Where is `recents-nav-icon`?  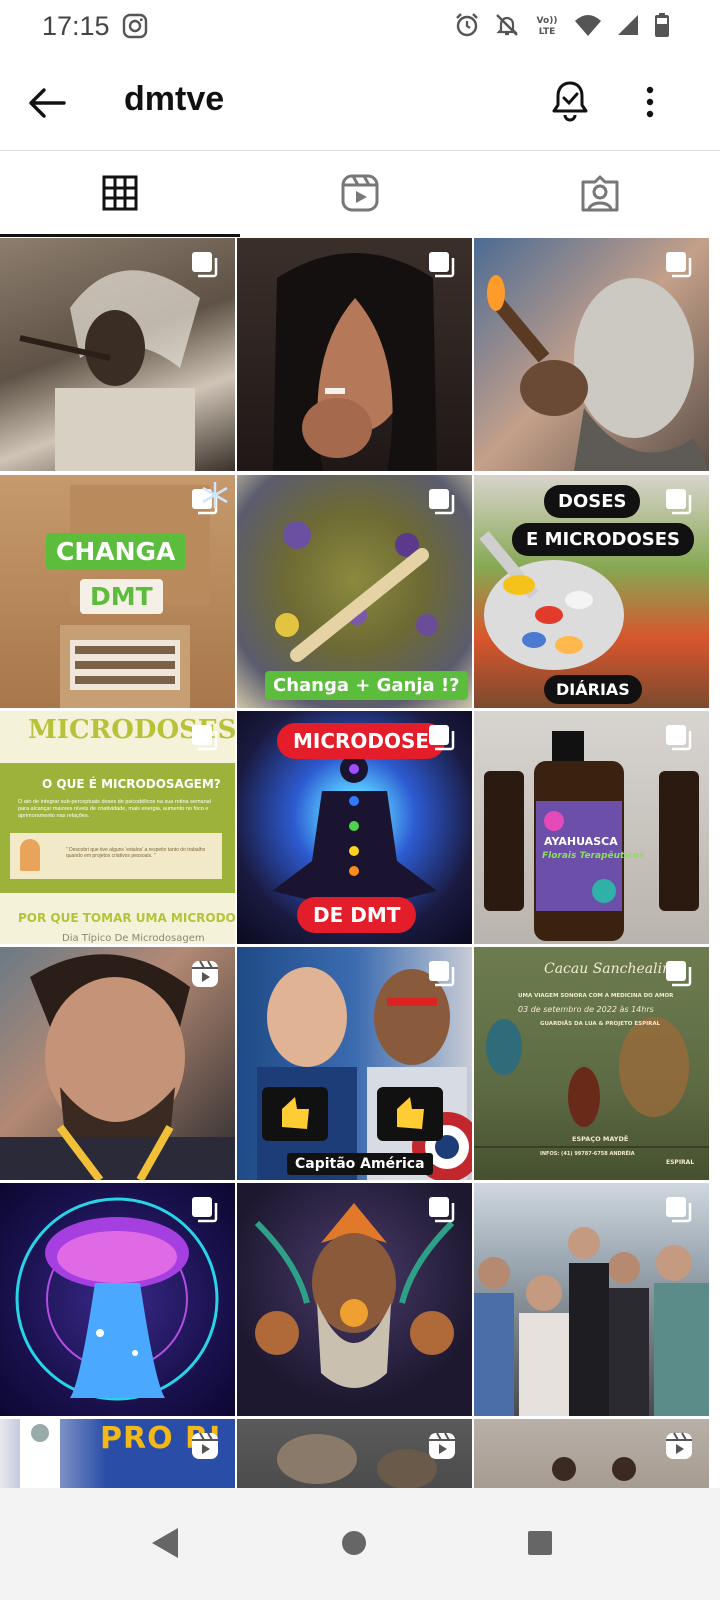 recents-nav-icon is located at coordinates (540, 1543).